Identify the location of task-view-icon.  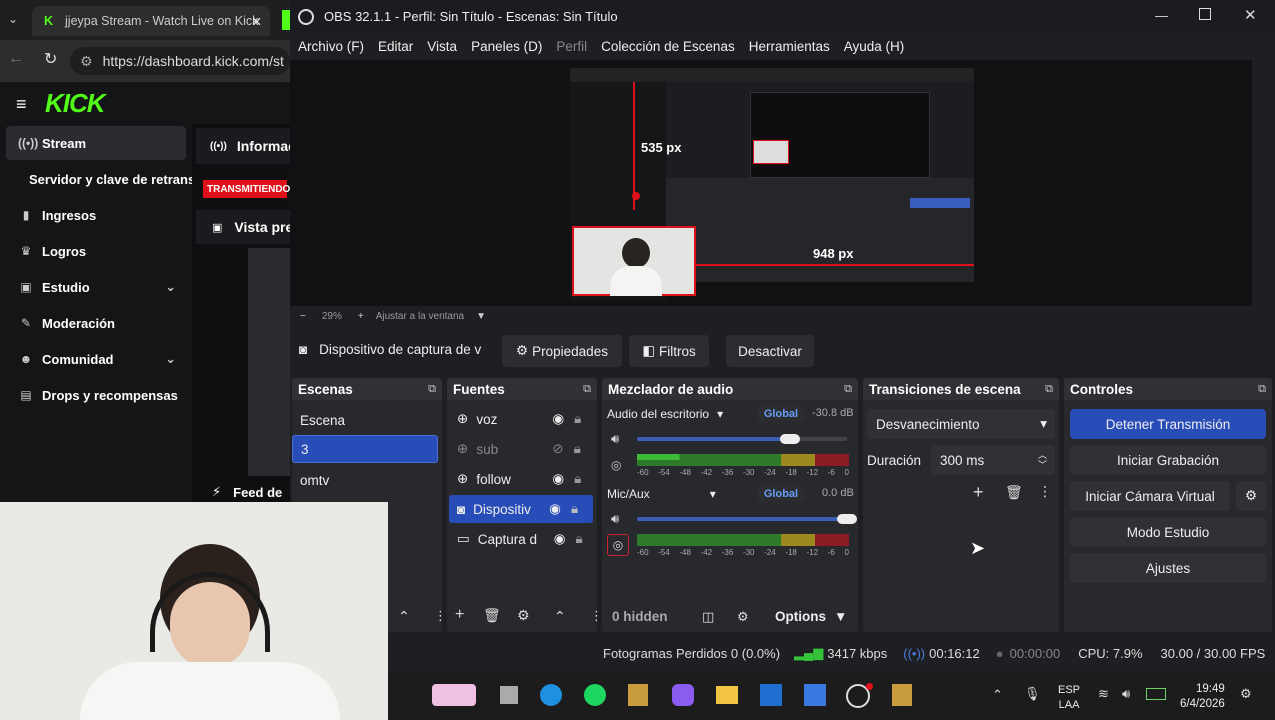
(509, 695).